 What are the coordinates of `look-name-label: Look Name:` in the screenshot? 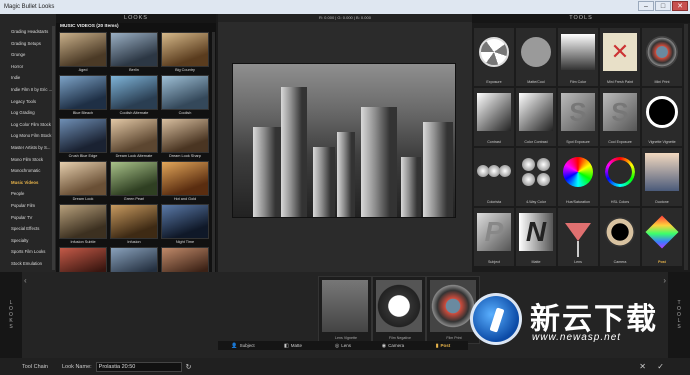 It's located at (77, 366).